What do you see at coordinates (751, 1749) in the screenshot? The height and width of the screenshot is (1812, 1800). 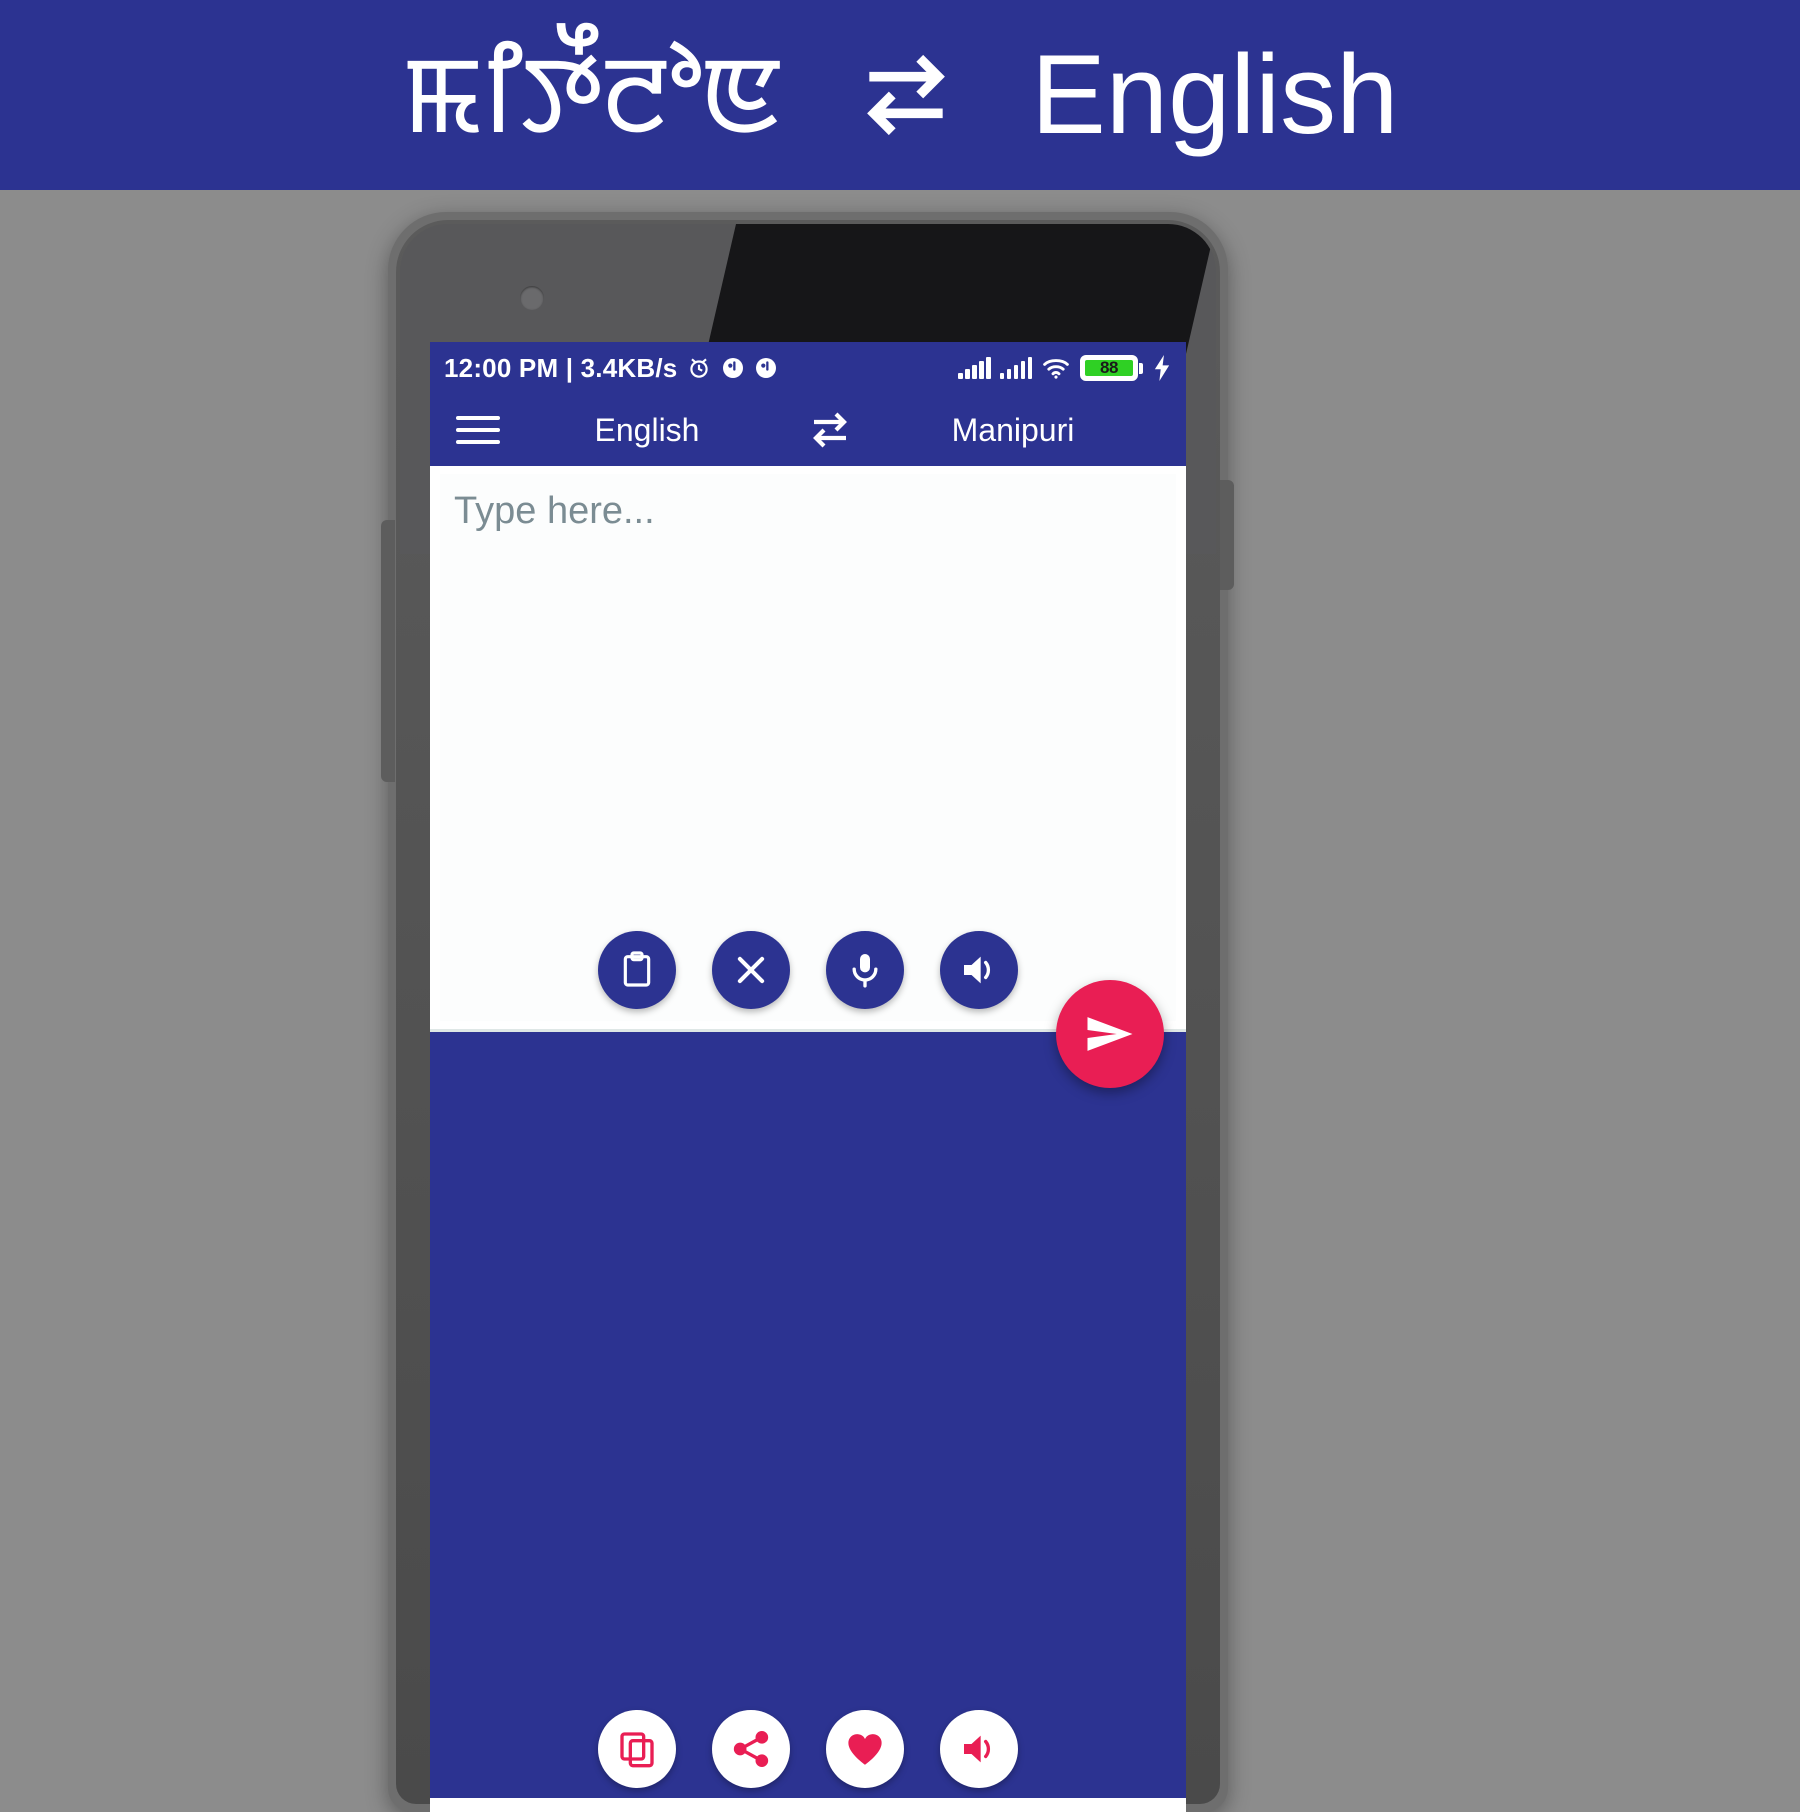 I see `share-button` at bounding box center [751, 1749].